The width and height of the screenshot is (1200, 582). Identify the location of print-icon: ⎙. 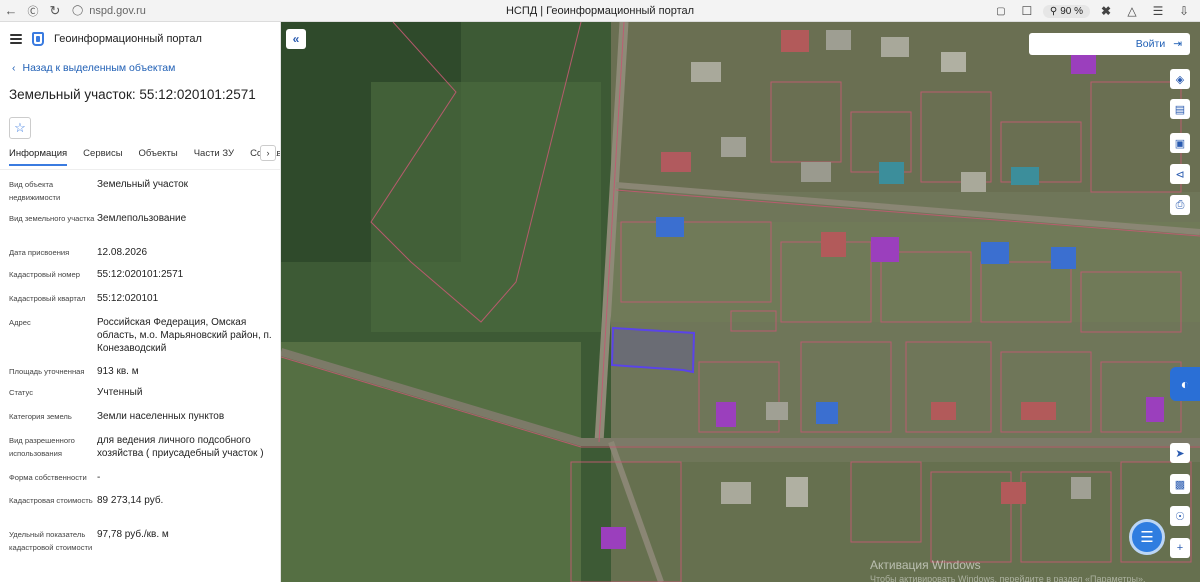
(1180, 204).